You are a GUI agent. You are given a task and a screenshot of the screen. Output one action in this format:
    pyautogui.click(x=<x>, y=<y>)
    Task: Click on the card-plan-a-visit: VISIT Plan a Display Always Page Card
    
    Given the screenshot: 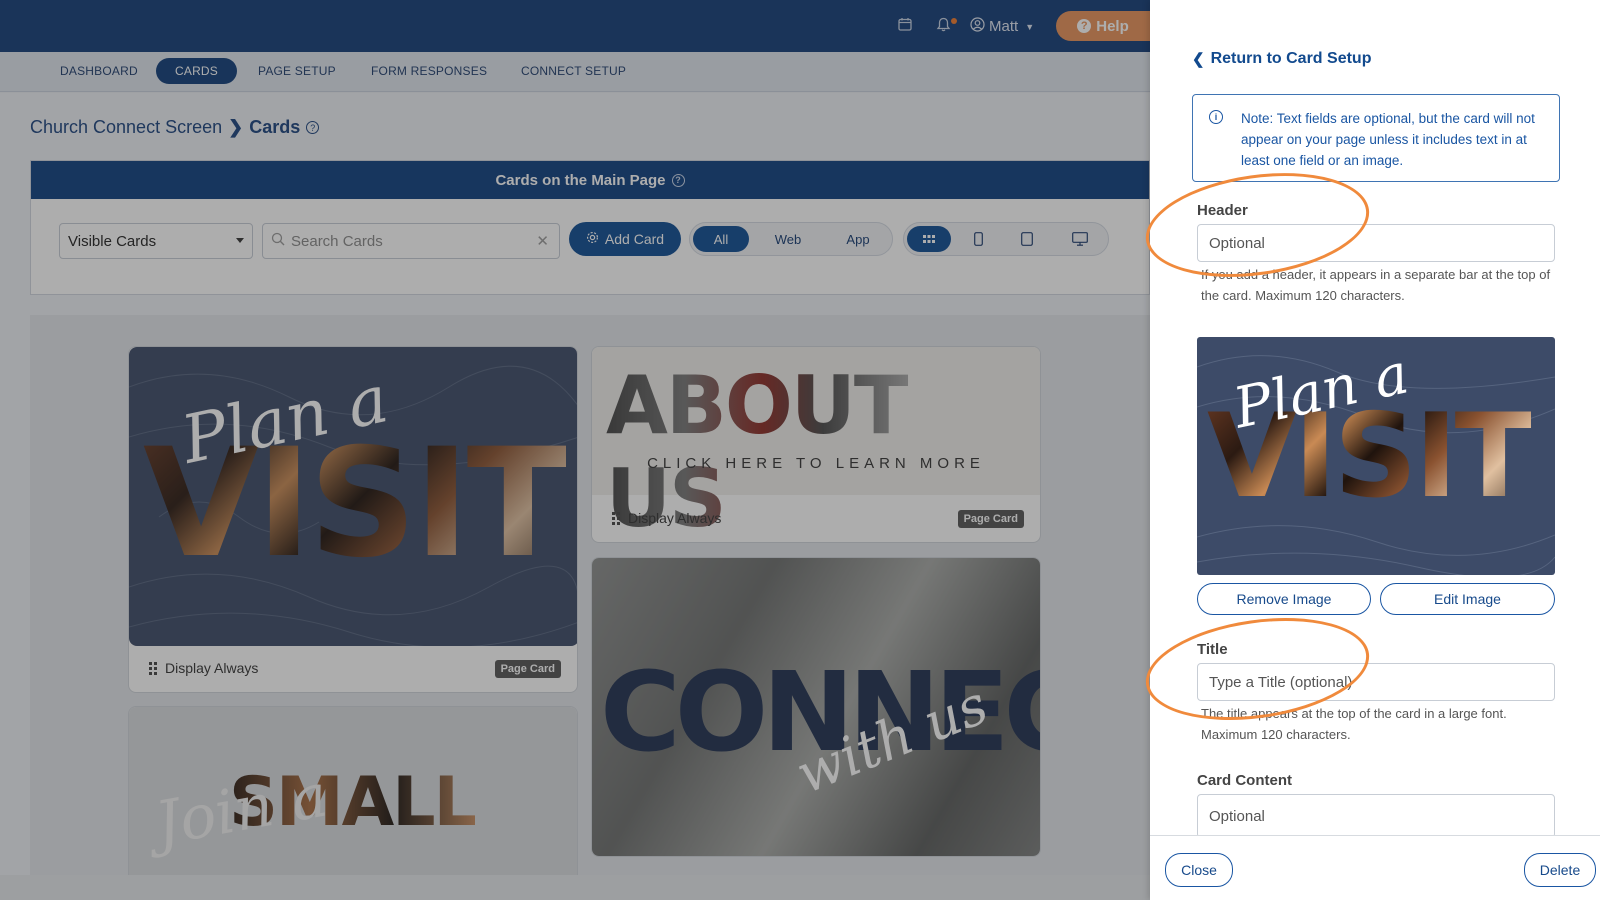 What is the action you would take?
    pyautogui.click(x=353, y=519)
    